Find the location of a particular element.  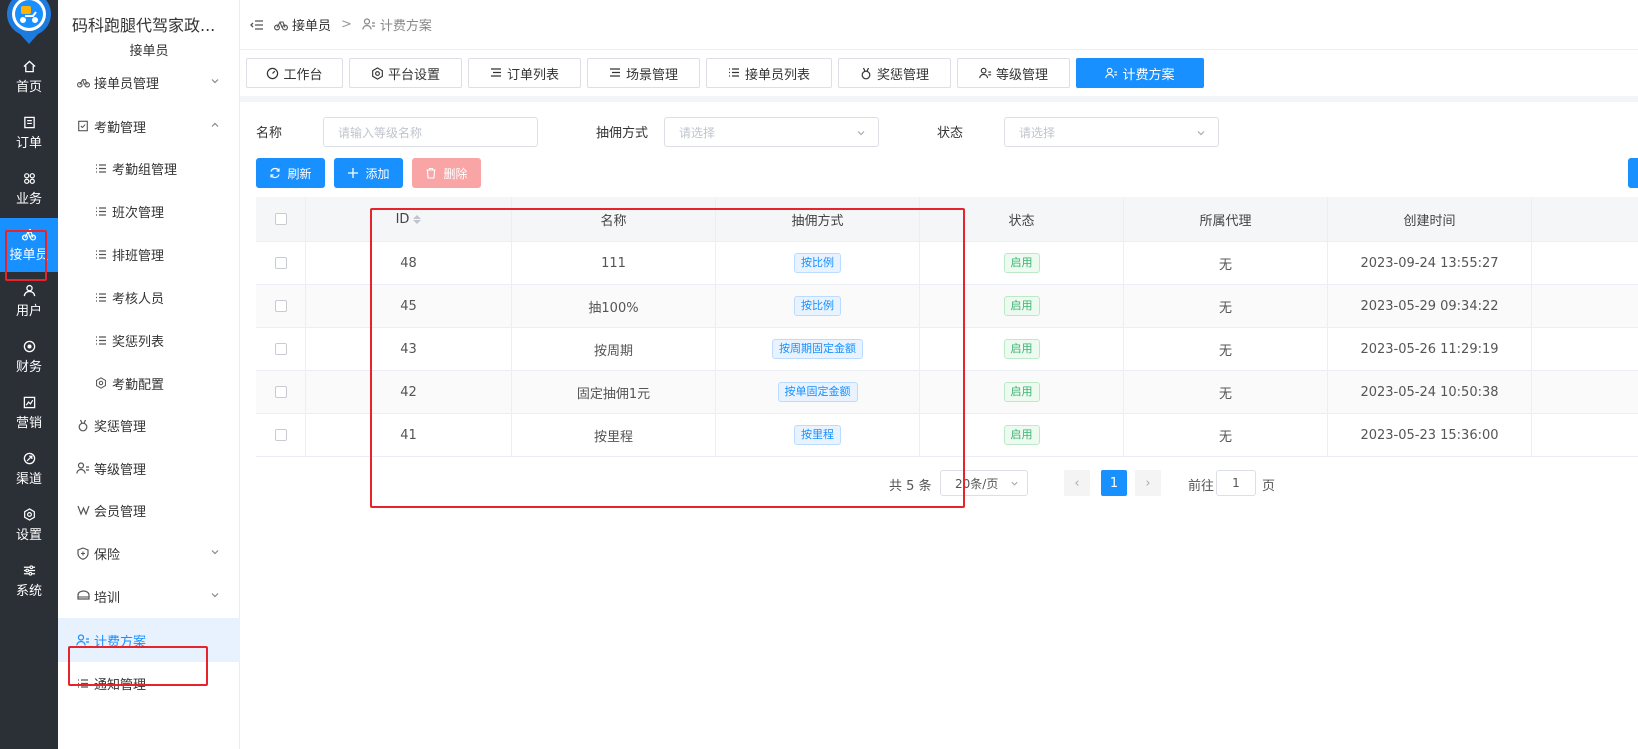

menu-collapse-icon is located at coordinates (257, 25).